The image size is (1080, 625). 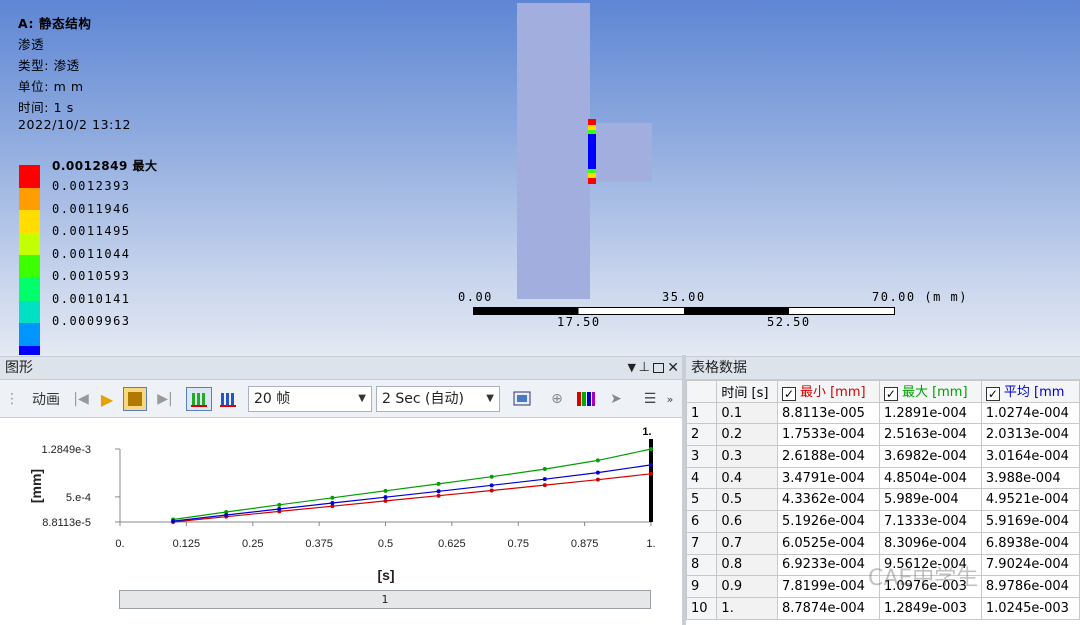 What do you see at coordinates (702, 608) in the screenshot?
I see `row-index: 10` at bounding box center [702, 608].